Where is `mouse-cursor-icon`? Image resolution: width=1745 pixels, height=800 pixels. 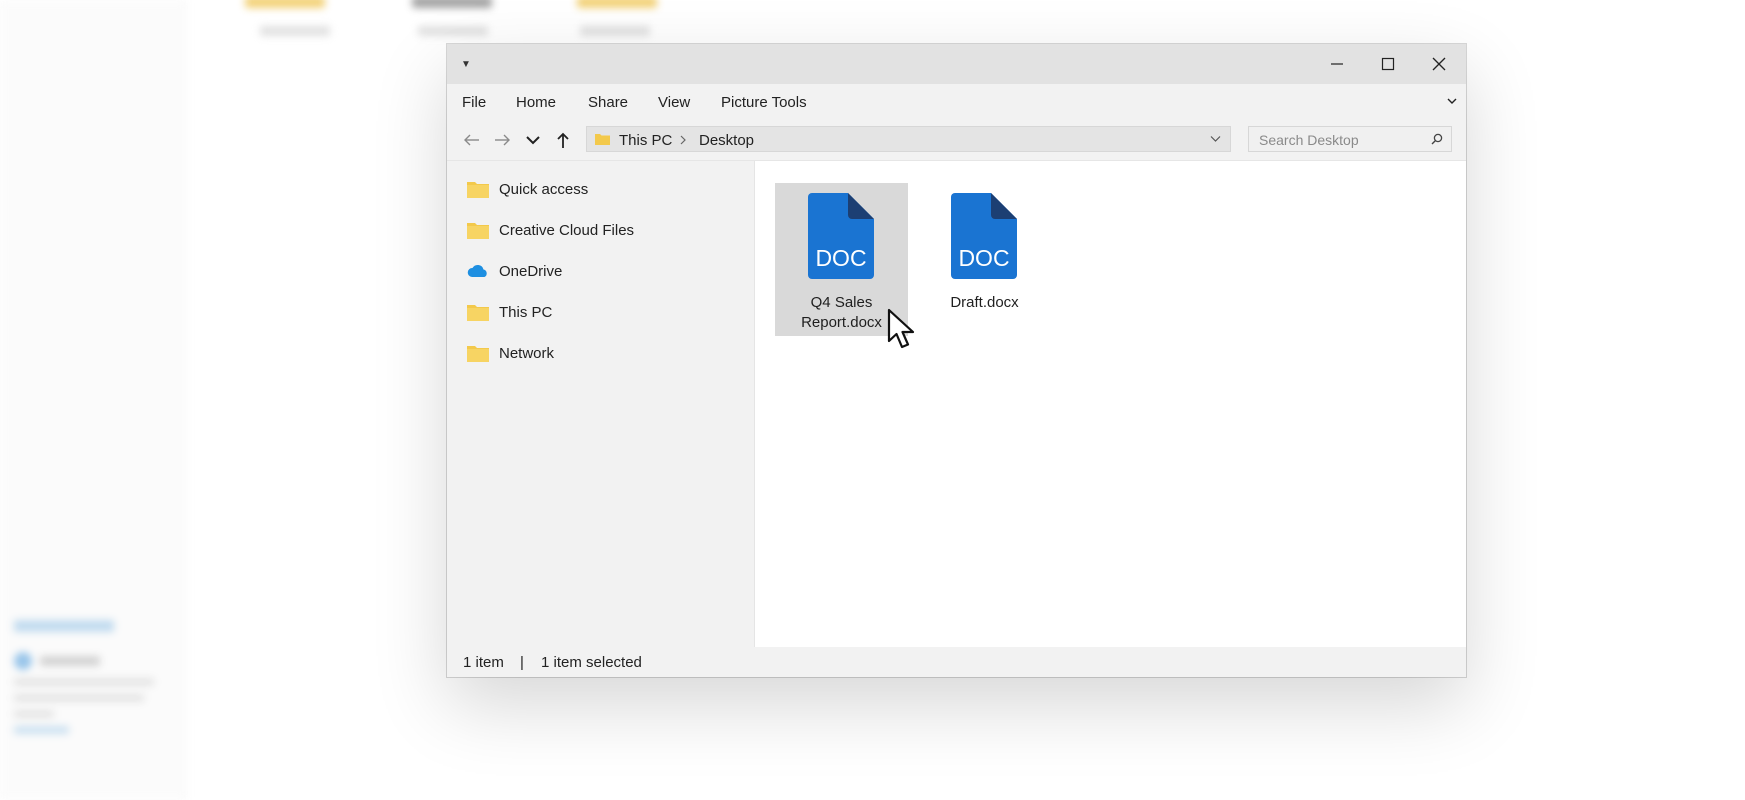
mouse-cursor-icon is located at coordinates (901, 328).